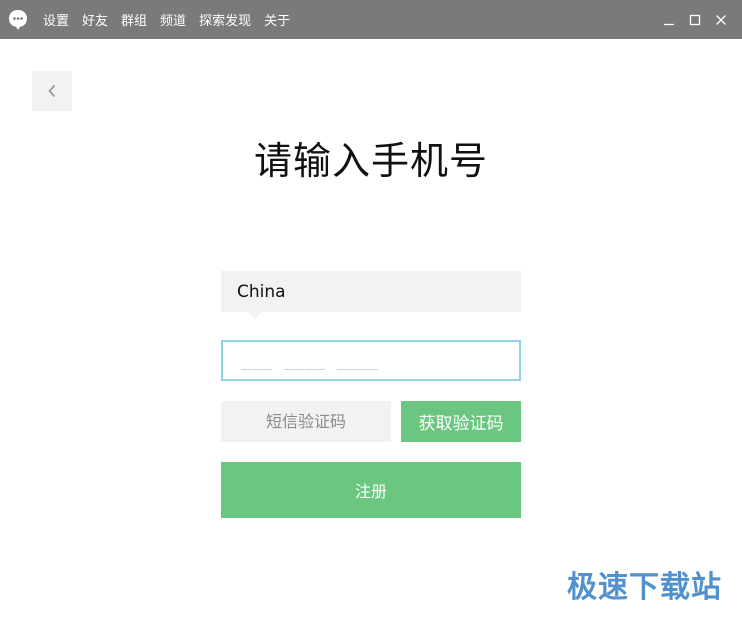 The width and height of the screenshot is (742, 620). Describe the element at coordinates (277, 19) in the screenshot. I see `menu-item-about: 关于` at that location.